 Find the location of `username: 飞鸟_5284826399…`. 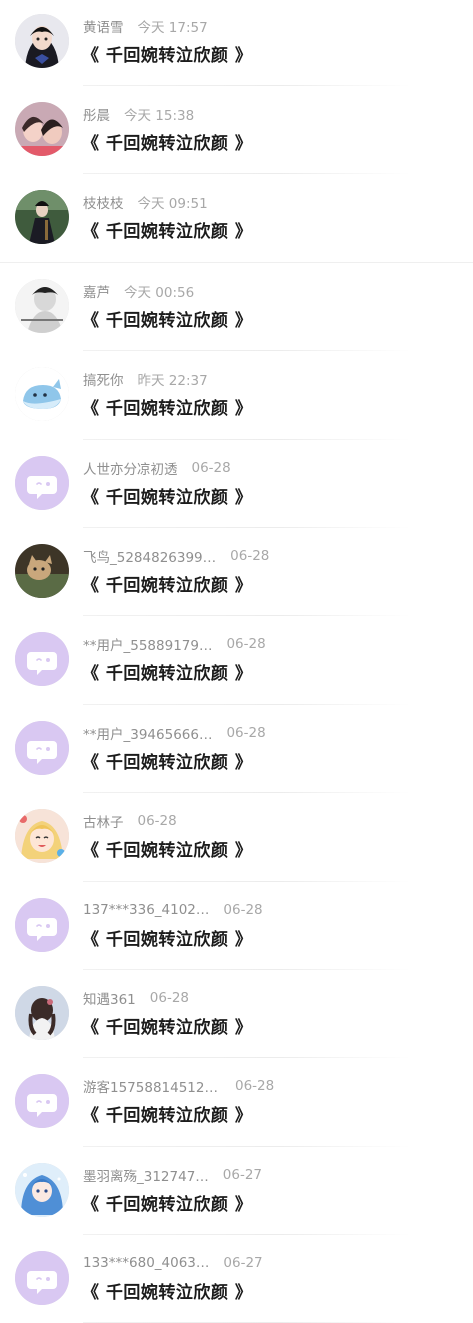

username: 飞鸟_5284826399… is located at coordinates (149, 556).